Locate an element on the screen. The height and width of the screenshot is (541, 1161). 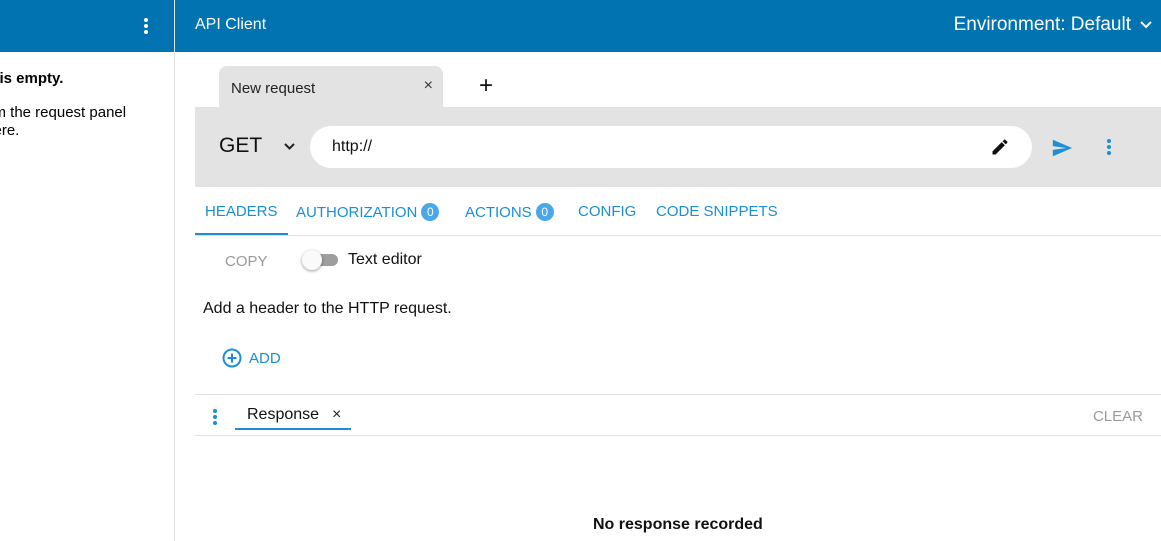
sidebar-empty-title: st is empty. is located at coordinates (32, 78).